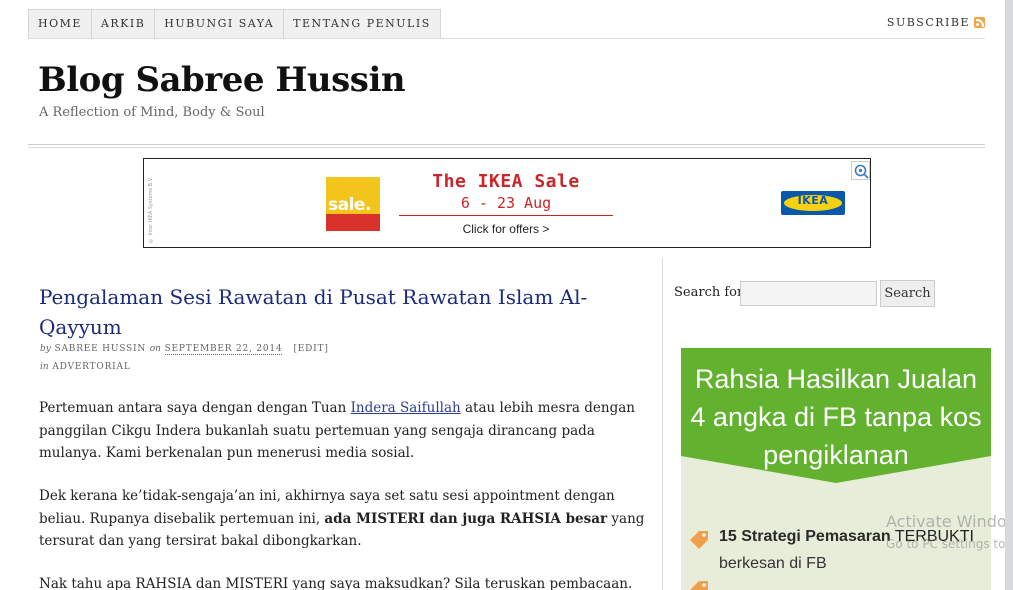 This screenshot has width=1013, height=590. Describe the element at coordinates (805, 536) in the screenshot. I see `promo-item-1-bold: 15 Strategi Pemasaran` at that location.